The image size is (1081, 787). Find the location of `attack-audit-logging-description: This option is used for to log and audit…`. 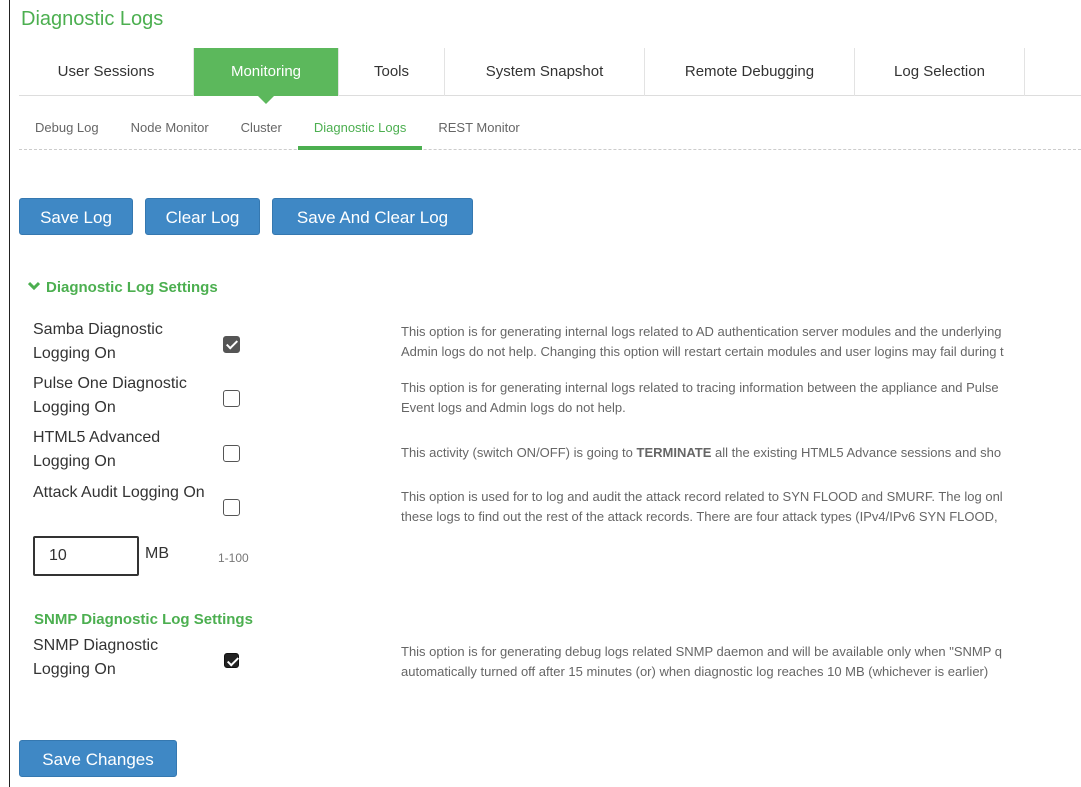

attack-audit-logging-description: This option is used for to log and audit… is located at coordinates (741, 507).